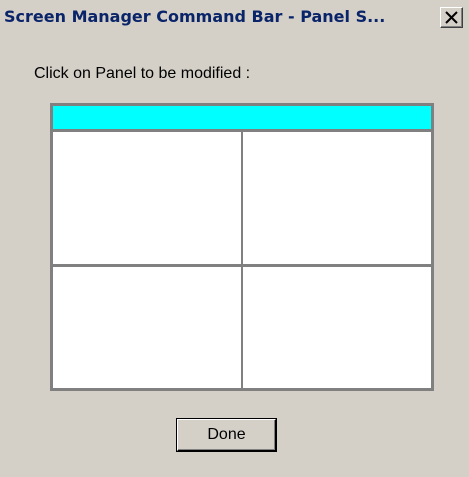  I want to click on instruction-label: Click on Panel to be modified :, so click(142, 73).